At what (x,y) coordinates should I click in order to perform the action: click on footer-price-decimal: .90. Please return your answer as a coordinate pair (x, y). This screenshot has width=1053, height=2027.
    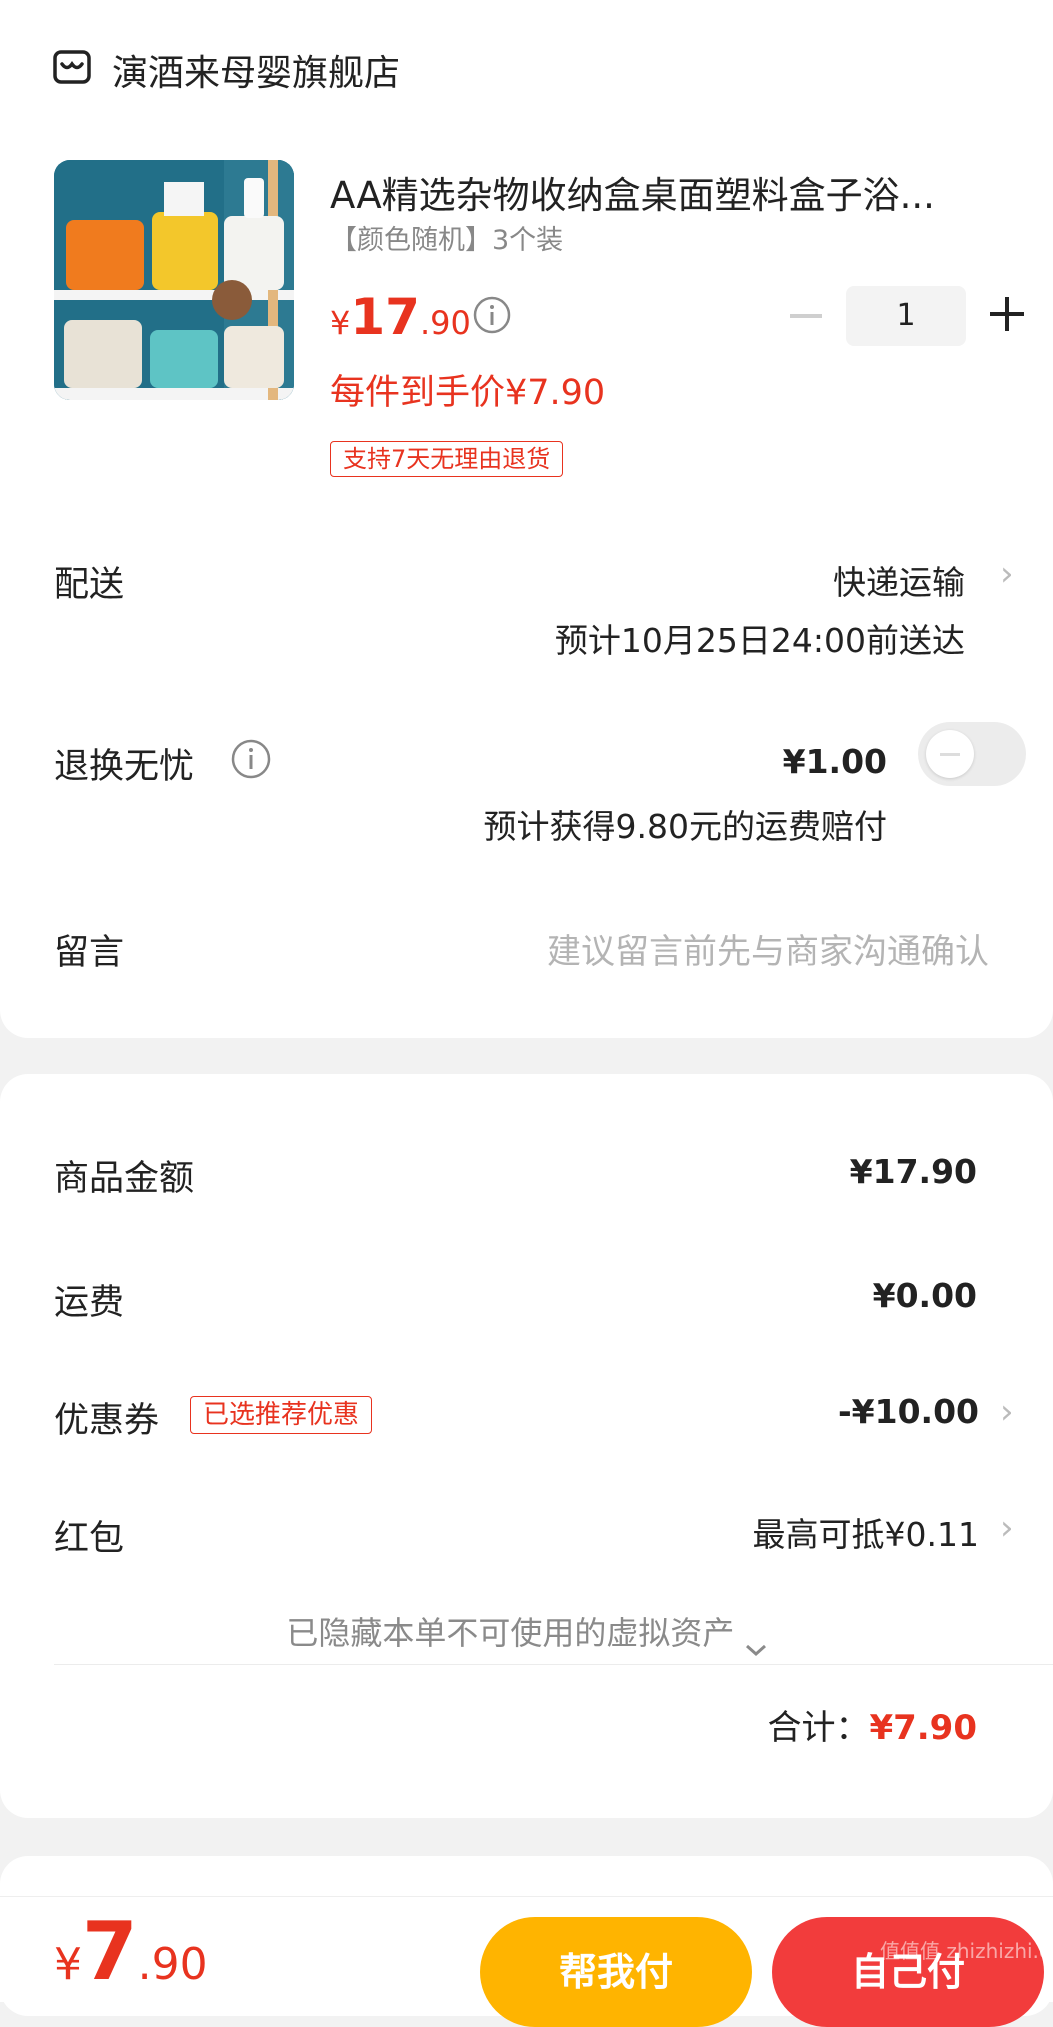
    Looking at the image, I should click on (172, 1964).